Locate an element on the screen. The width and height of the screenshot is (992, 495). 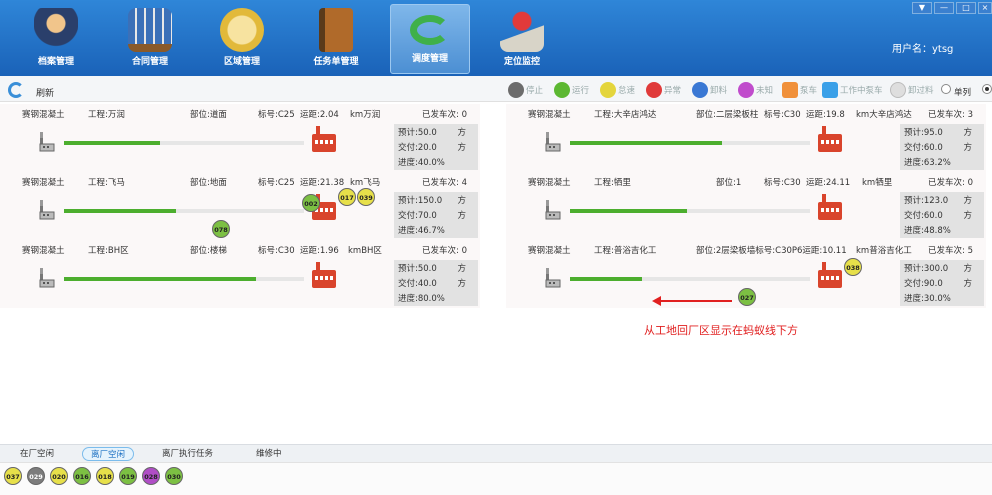
delivered-volume: 交付:20.0 is located at coordinates (417, 148).